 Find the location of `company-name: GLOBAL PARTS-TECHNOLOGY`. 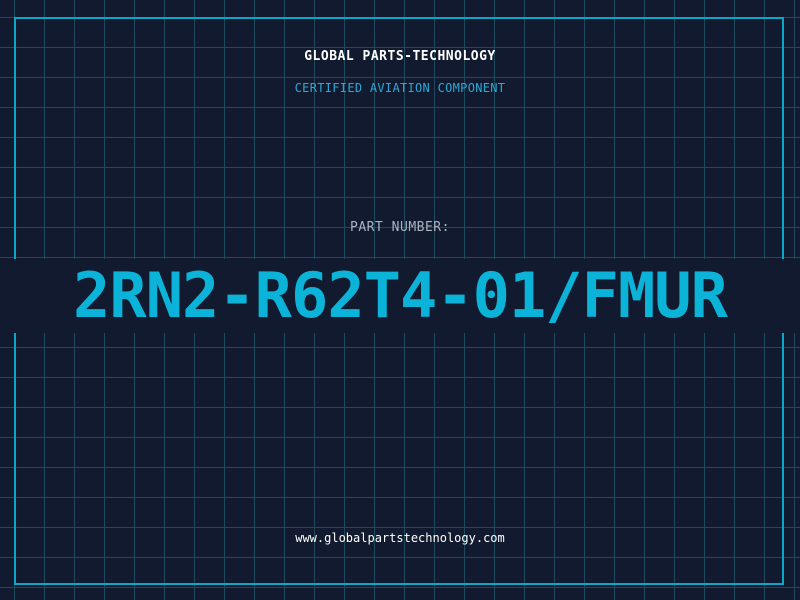

company-name: GLOBAL PARTS-TECHNOLOGY is located at coordinates (400, 56).